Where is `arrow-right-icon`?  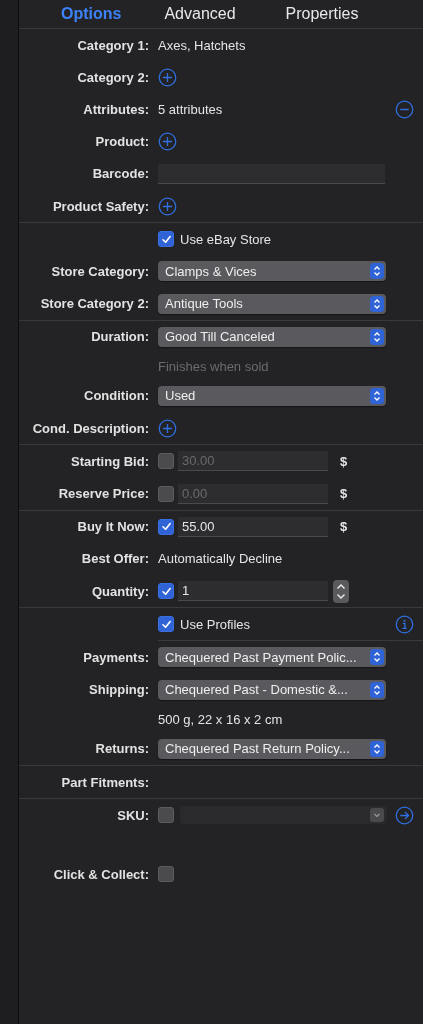
arrow-right-icon is located at coordinates (404, 815).